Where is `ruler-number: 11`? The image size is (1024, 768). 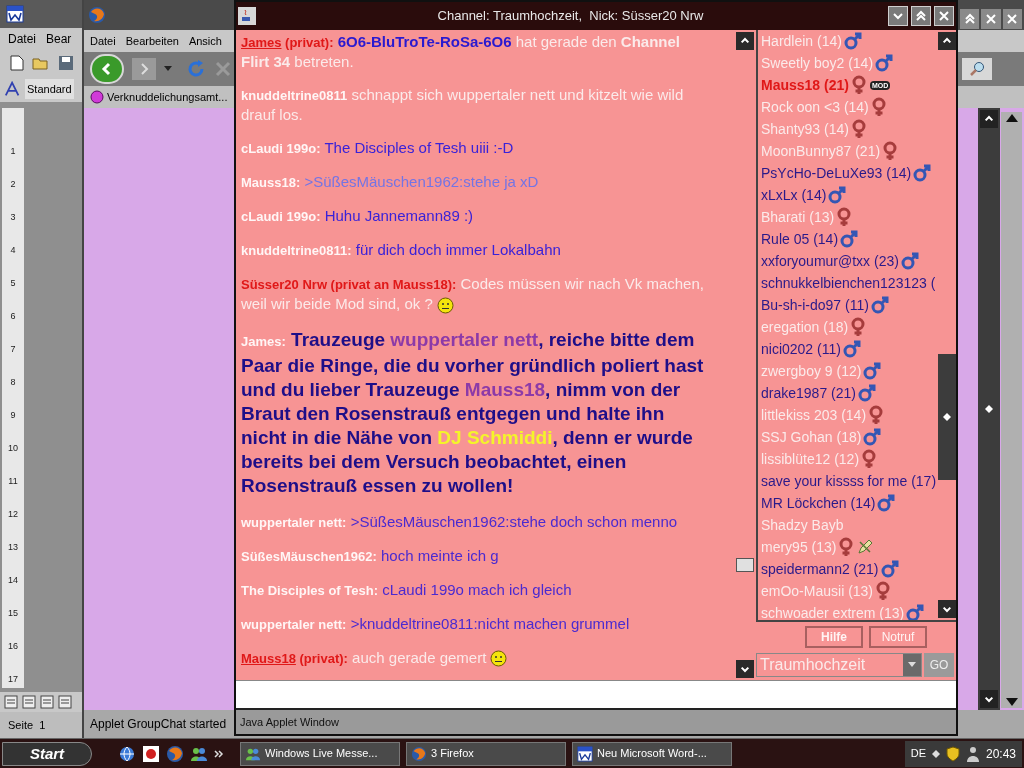 ruler-number: 11 is located at coordinates (13, 481).